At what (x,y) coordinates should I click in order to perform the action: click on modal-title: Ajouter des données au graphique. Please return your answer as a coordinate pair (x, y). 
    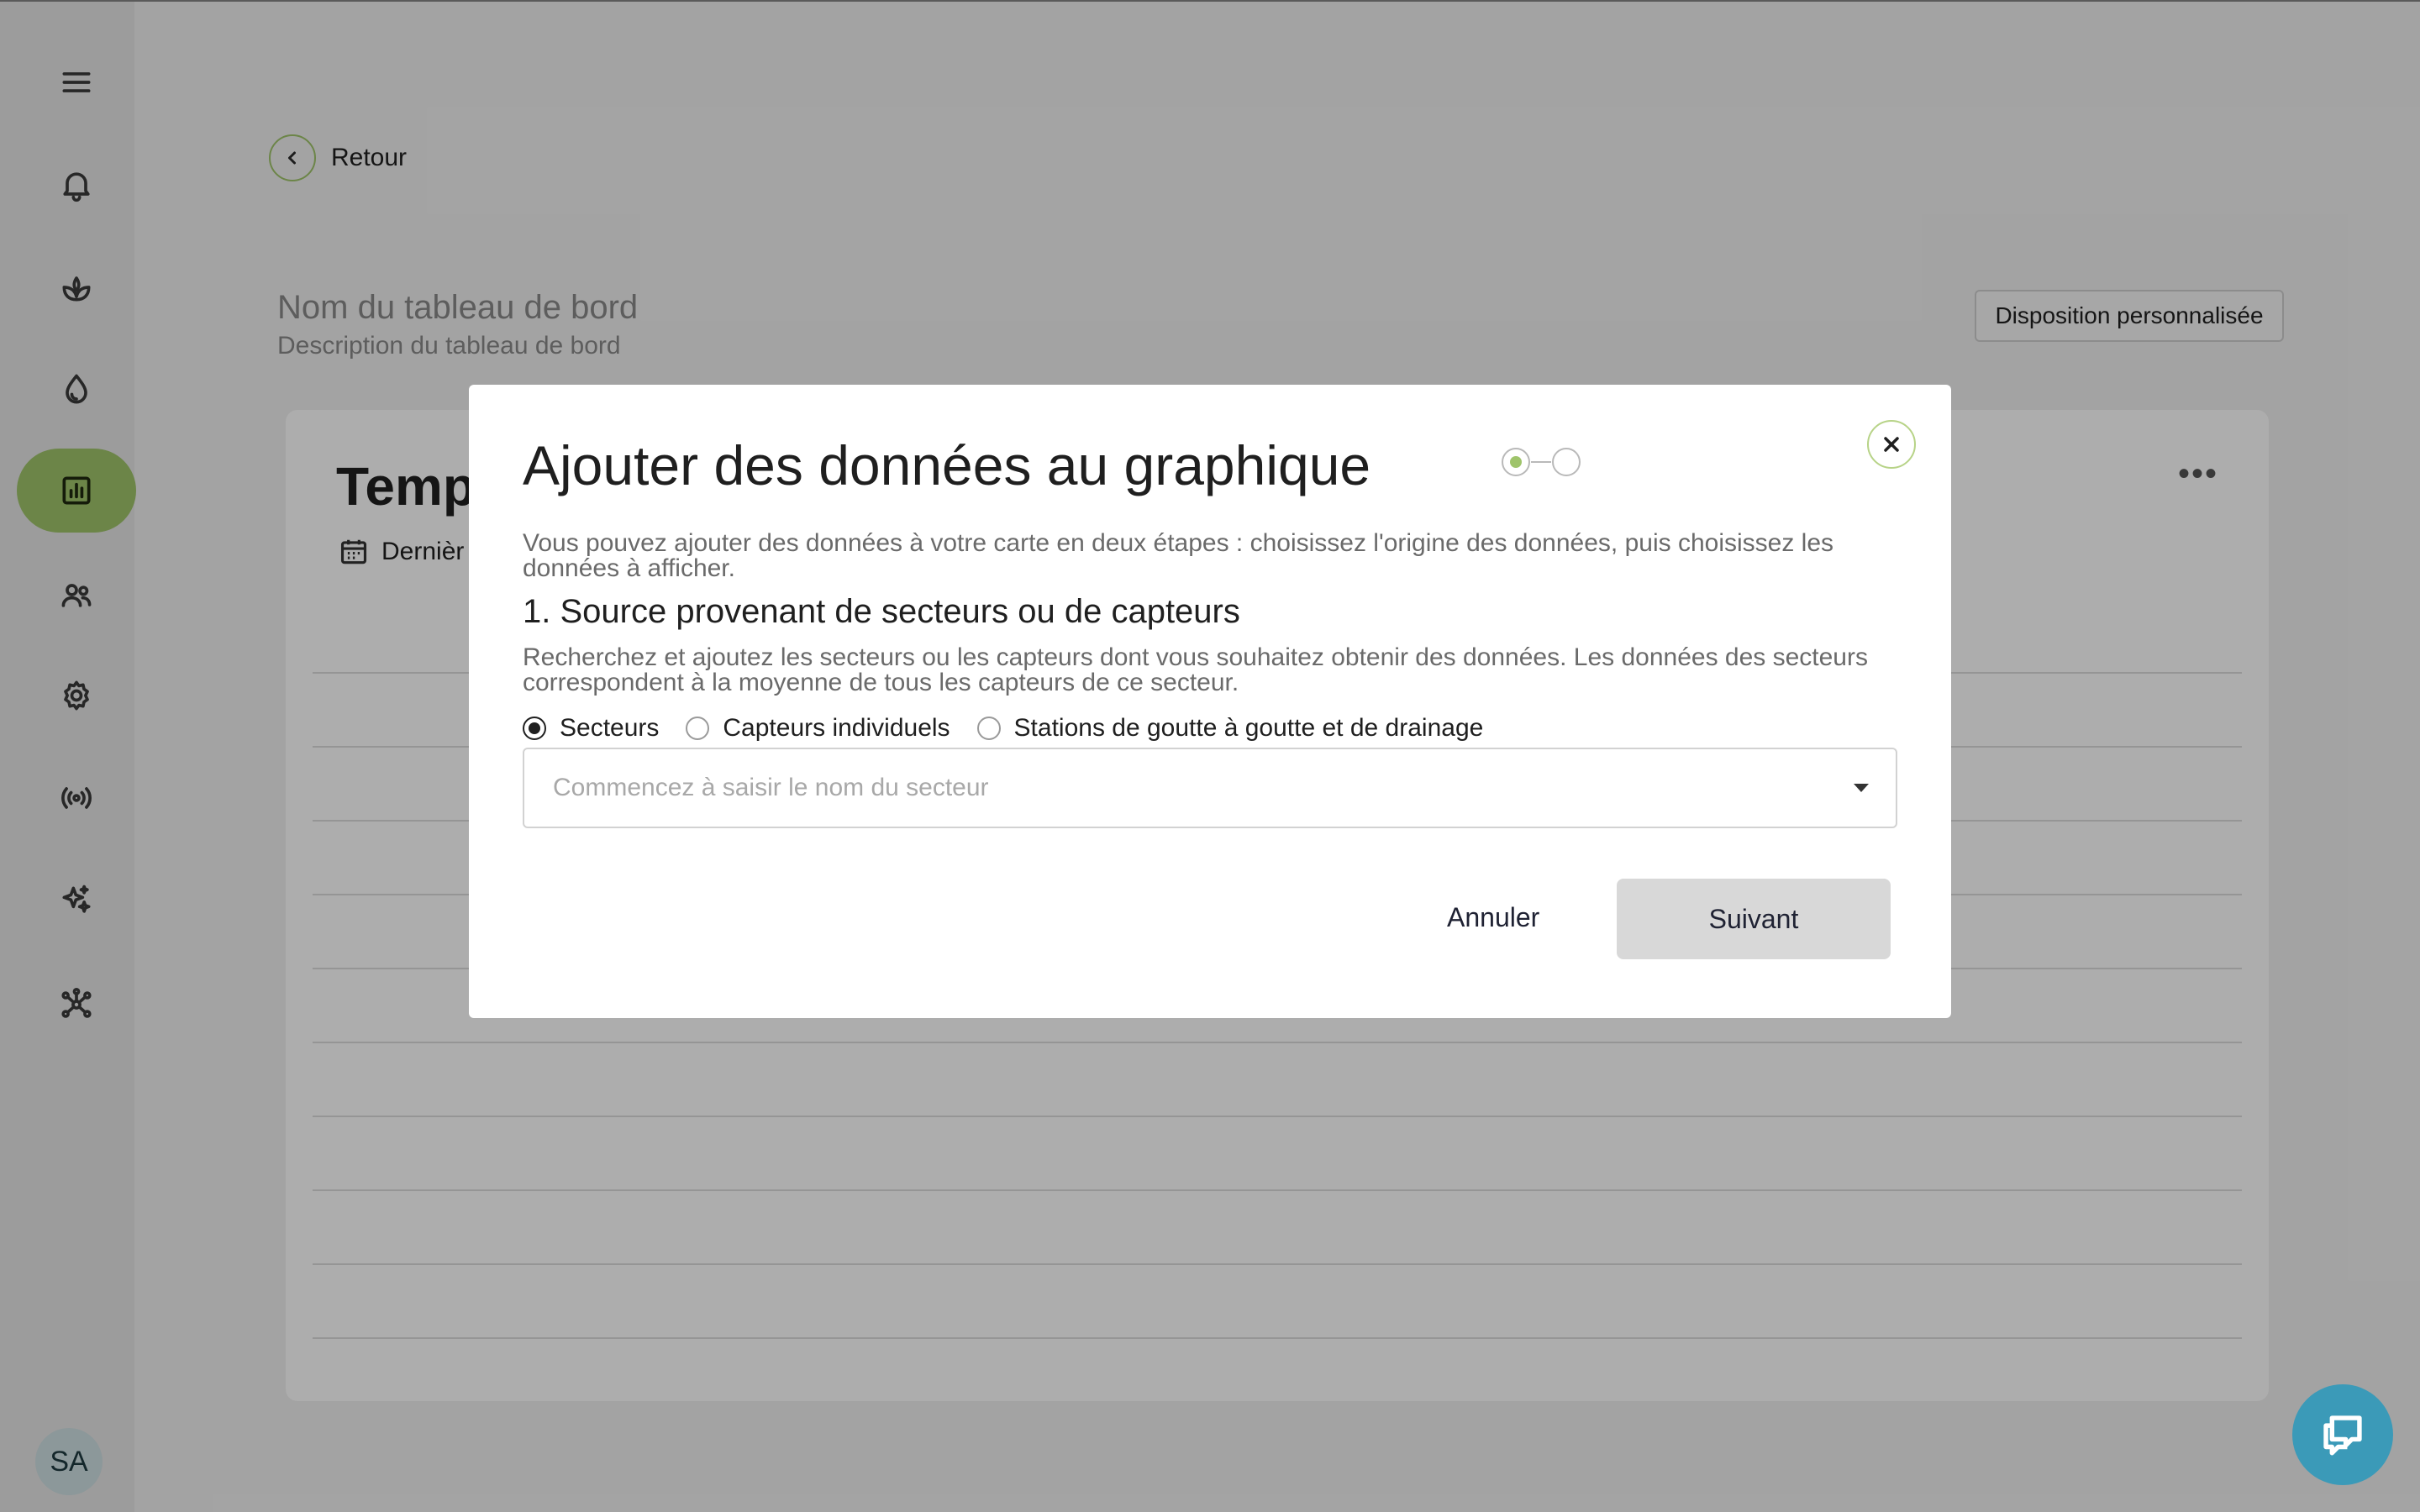
    Looking at the image, I should click on (947, 465).